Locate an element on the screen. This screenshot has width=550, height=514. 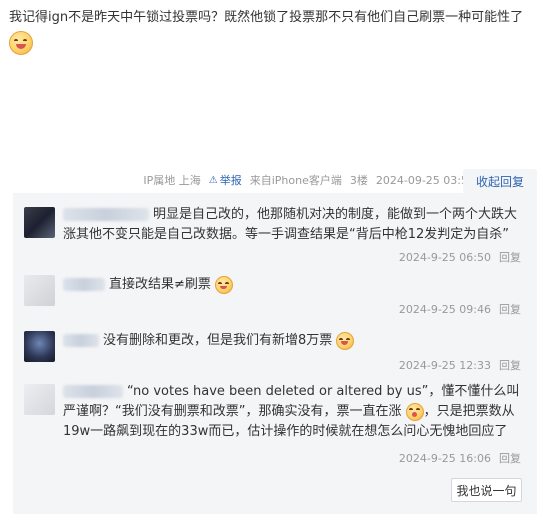
reply-meta: 2024-9-25 06:50 回复 is located at coordinates (456, 257).